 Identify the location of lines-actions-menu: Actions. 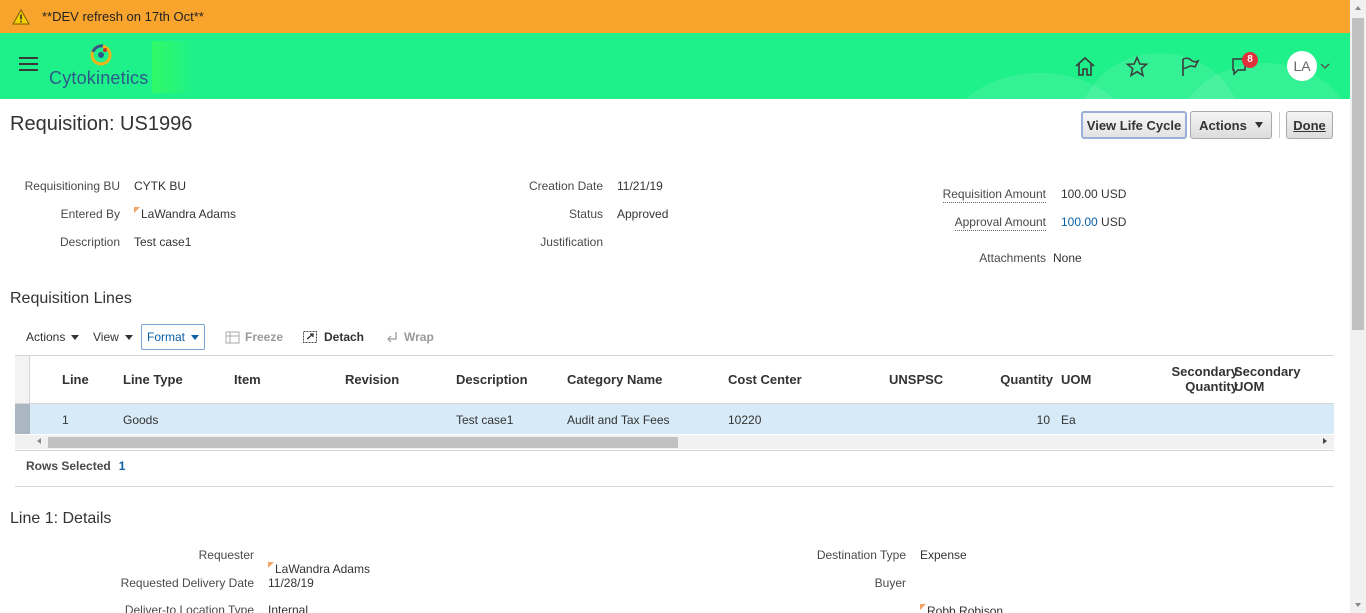
(53, 337).